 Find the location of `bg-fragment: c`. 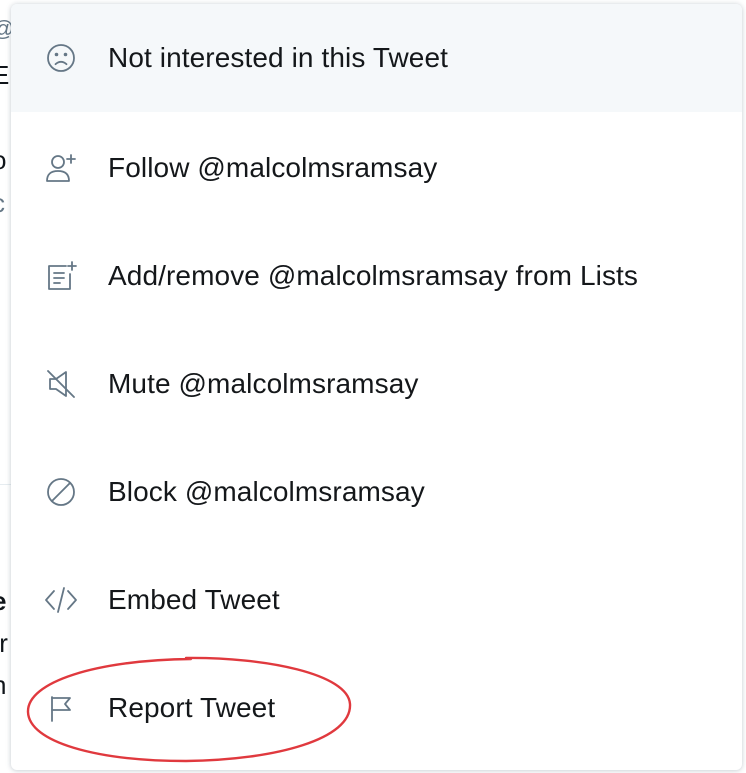

bg-fragment: c is located at coordinates (2, 203).